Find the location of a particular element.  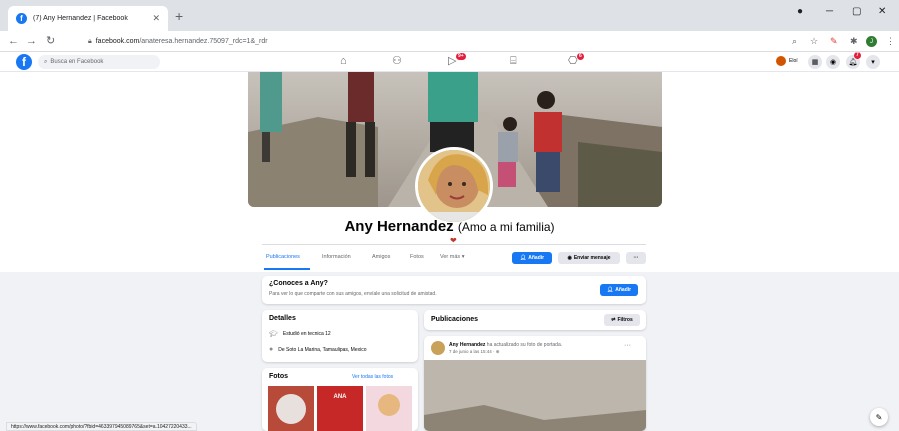

profile-picture-image is located at coordinates (454, 186).